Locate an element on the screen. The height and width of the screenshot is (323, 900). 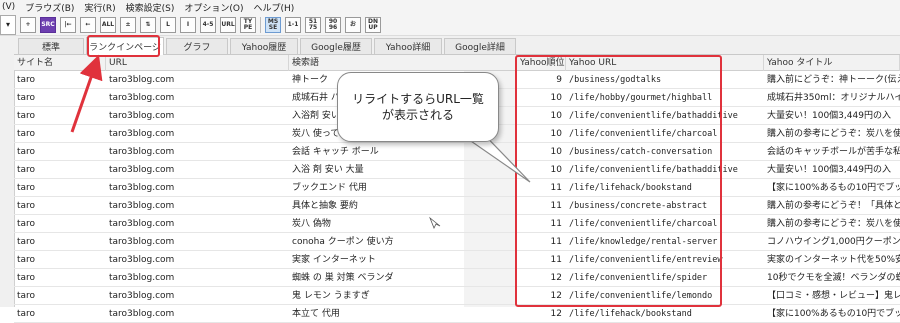
cell-url: taro3blog.com is located at coordinates (142, 314).